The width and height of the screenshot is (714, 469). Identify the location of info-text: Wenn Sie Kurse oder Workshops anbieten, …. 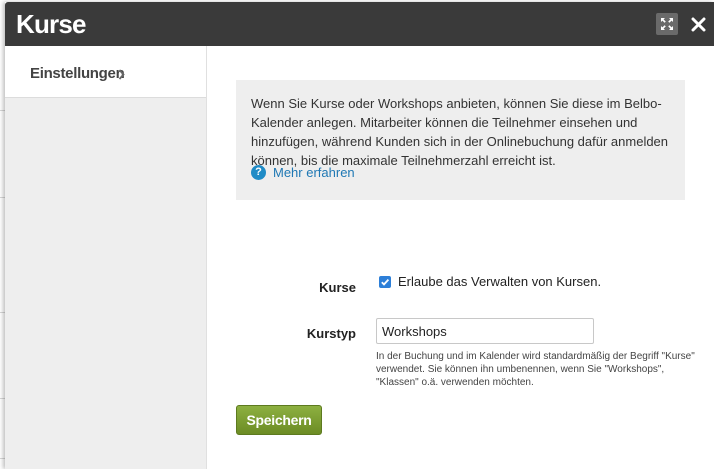
(460, 132).